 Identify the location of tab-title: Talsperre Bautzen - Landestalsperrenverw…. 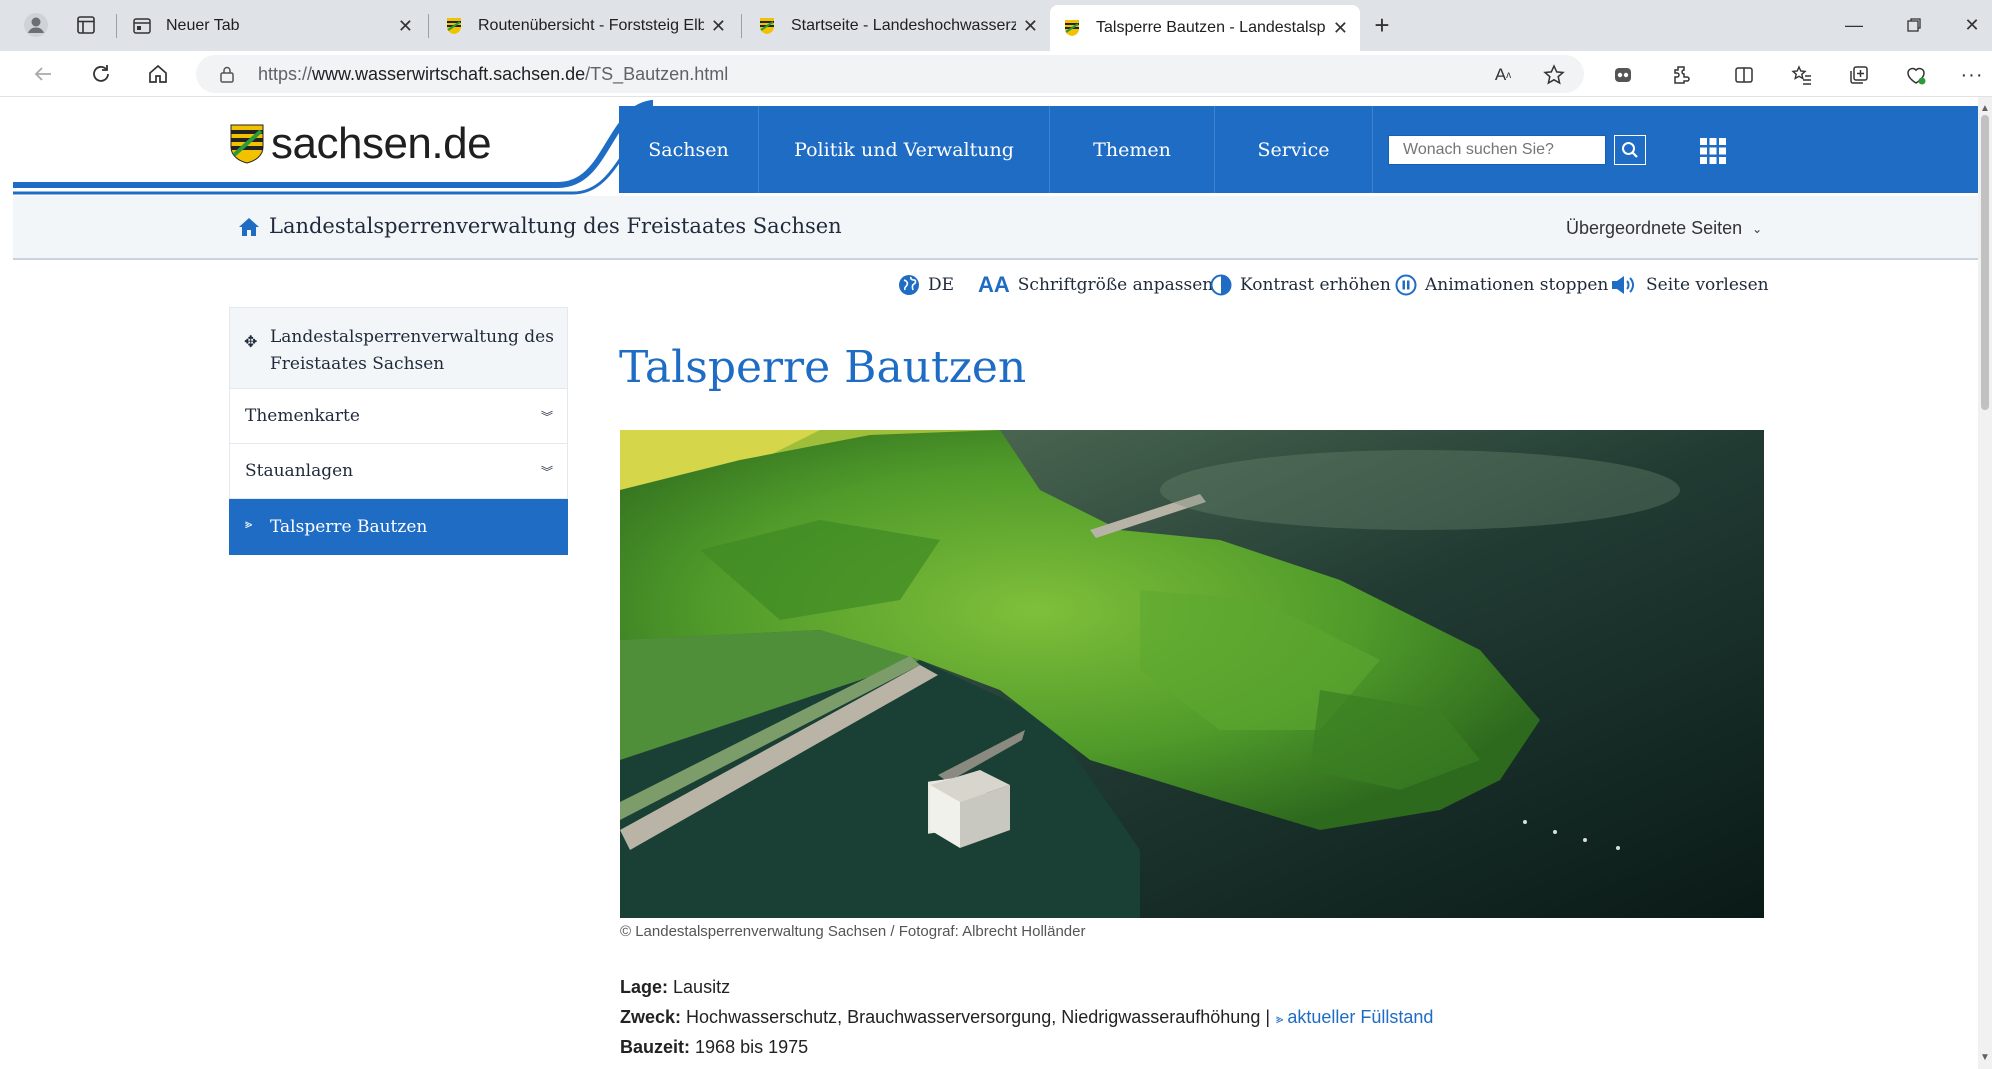
(1211, 27).